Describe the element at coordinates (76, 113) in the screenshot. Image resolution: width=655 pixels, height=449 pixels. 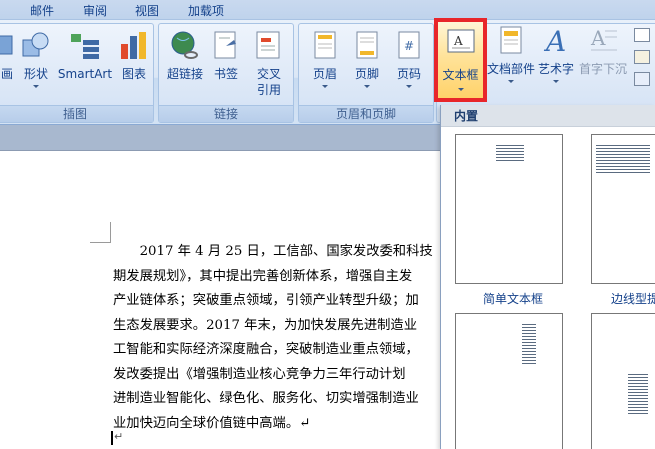
I see `group-title-illustrations: 插图` at that location.